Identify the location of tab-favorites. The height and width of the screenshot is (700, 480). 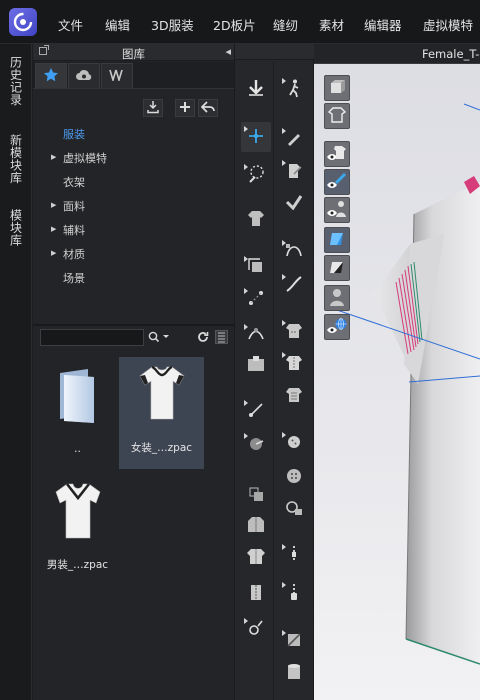
(51, 75).